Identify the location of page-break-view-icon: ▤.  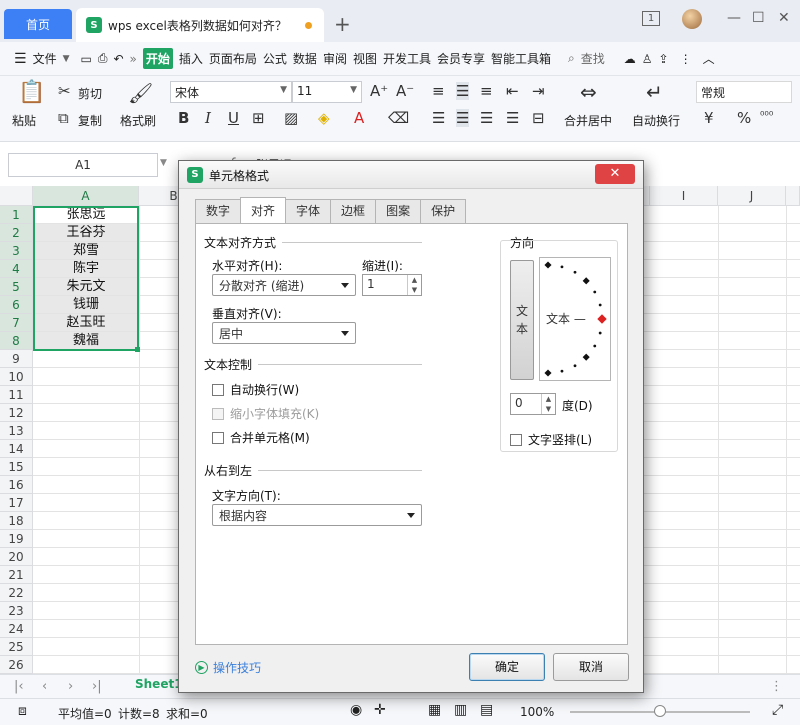
(486, 710).